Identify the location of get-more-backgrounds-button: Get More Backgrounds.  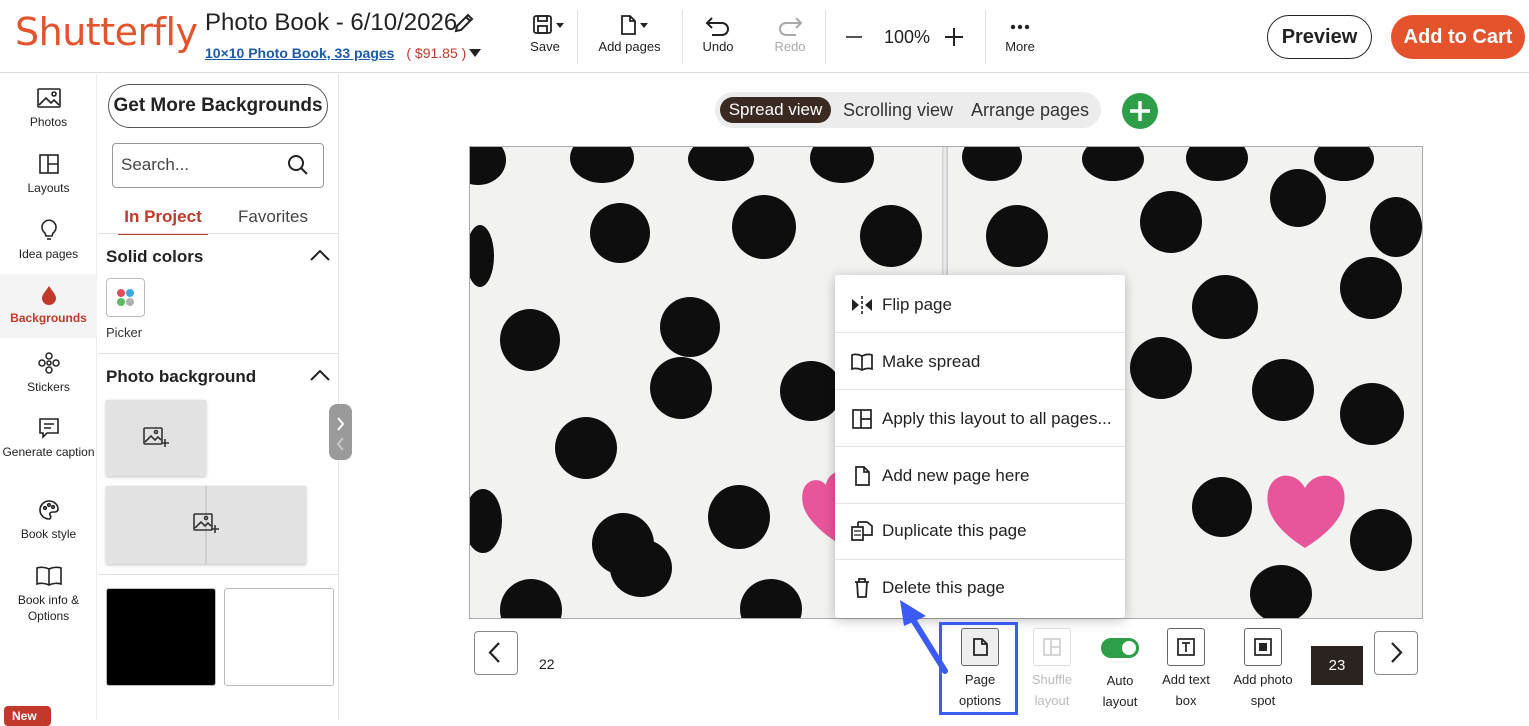
(218, 106).